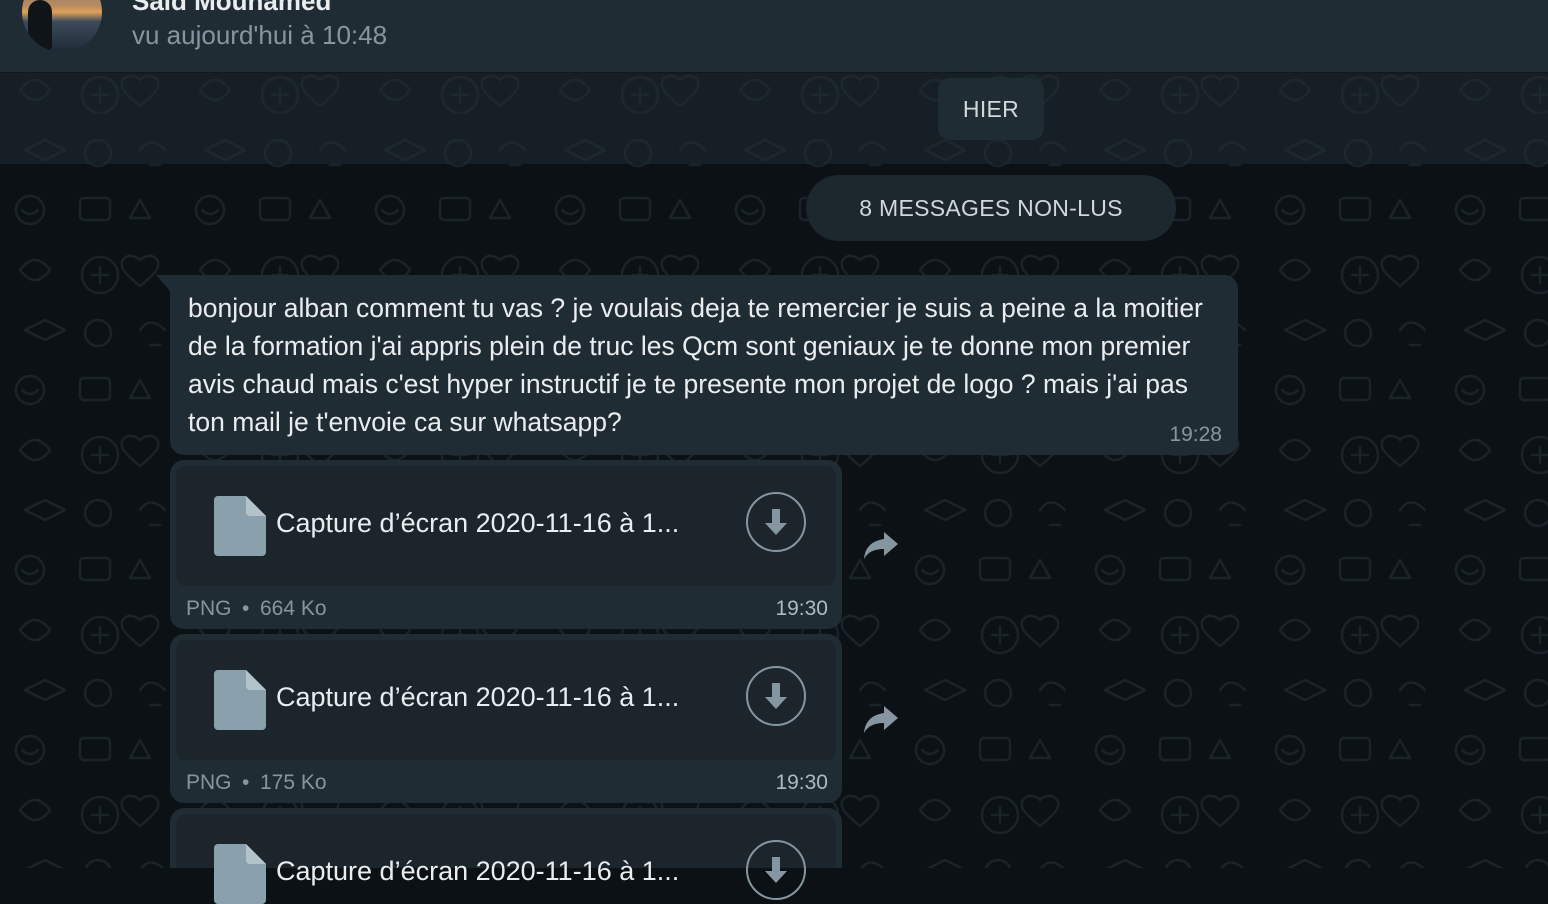 The height and width of the screenshot is (904, 1548). I want to click on avatar-photo-silhouette, so click(40, 25).